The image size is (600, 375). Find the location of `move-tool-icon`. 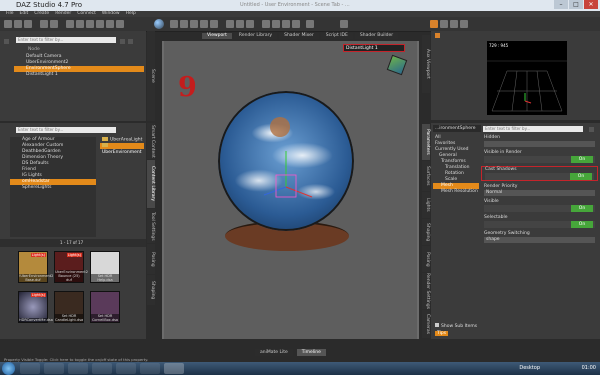

move-tool-icon is located at coordinates (80, 24).